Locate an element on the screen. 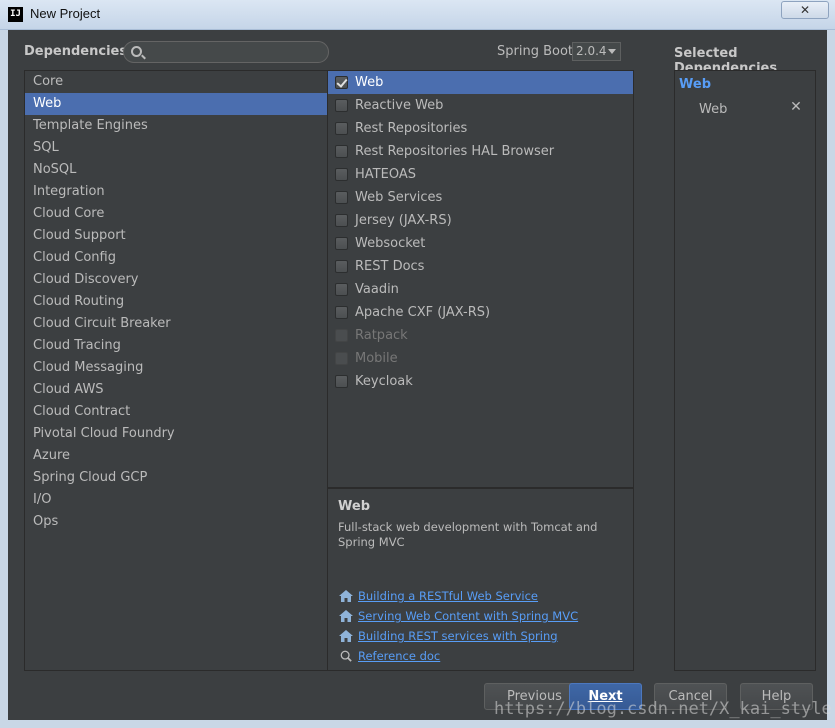 The height and width of the screenshot is (728, 835). reference-doc-link: Reference doc is located at coordinates (399, 656).